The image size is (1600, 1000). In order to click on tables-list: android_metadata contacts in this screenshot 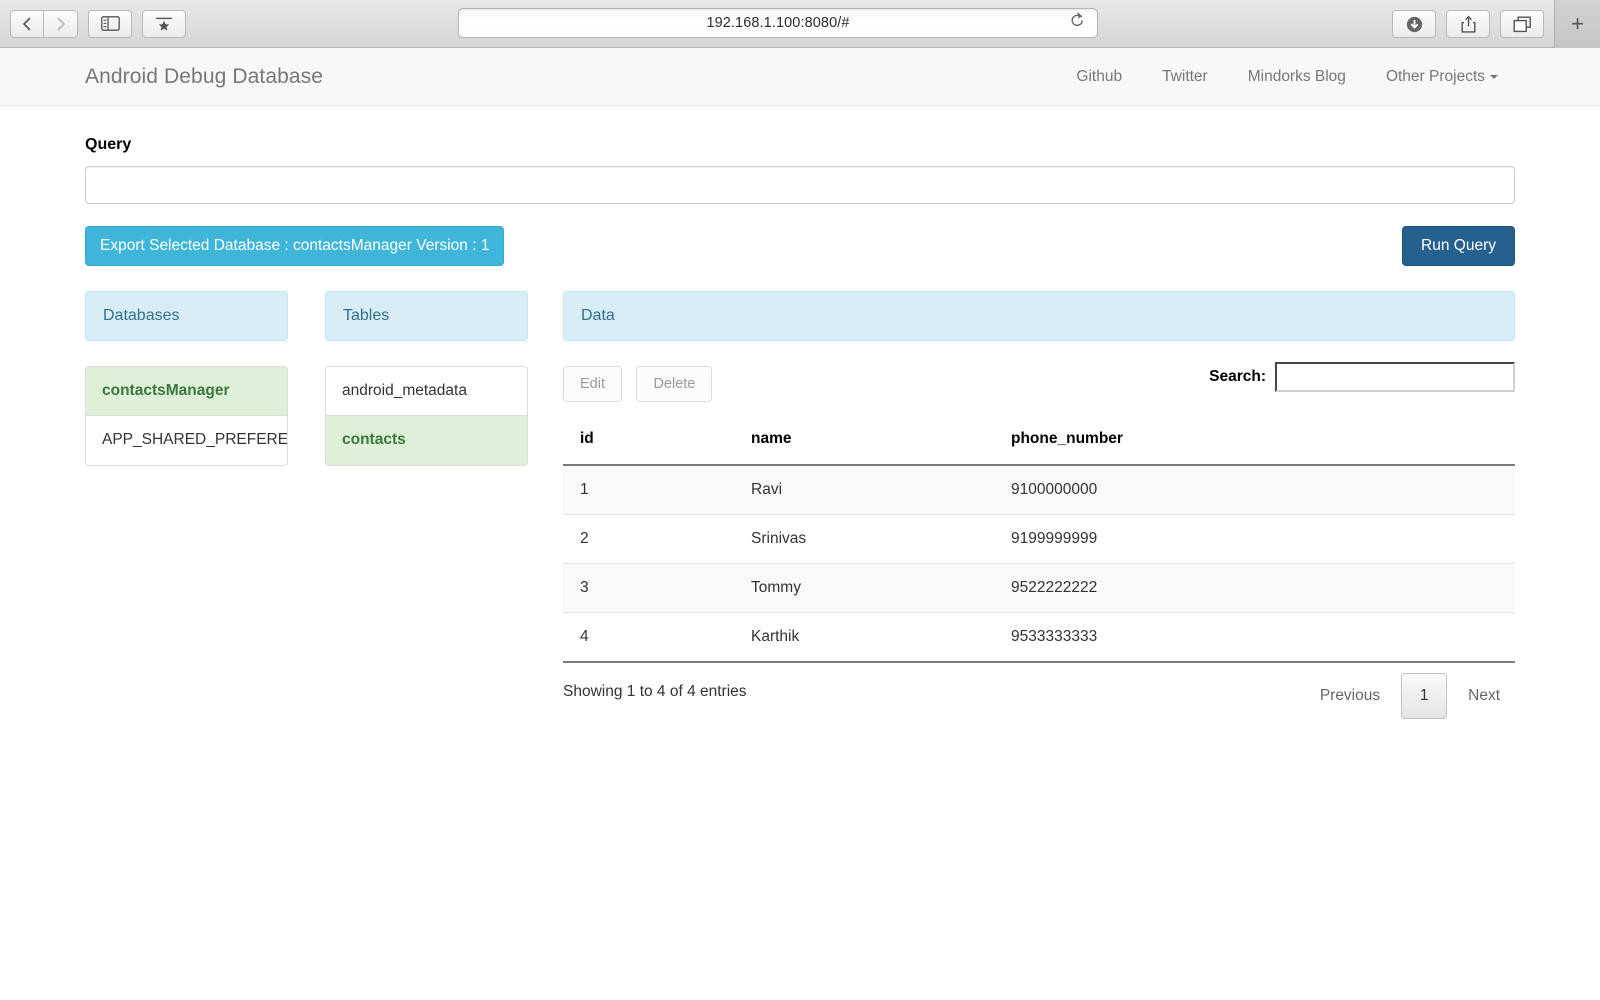, I will do `click(426, 416)`.